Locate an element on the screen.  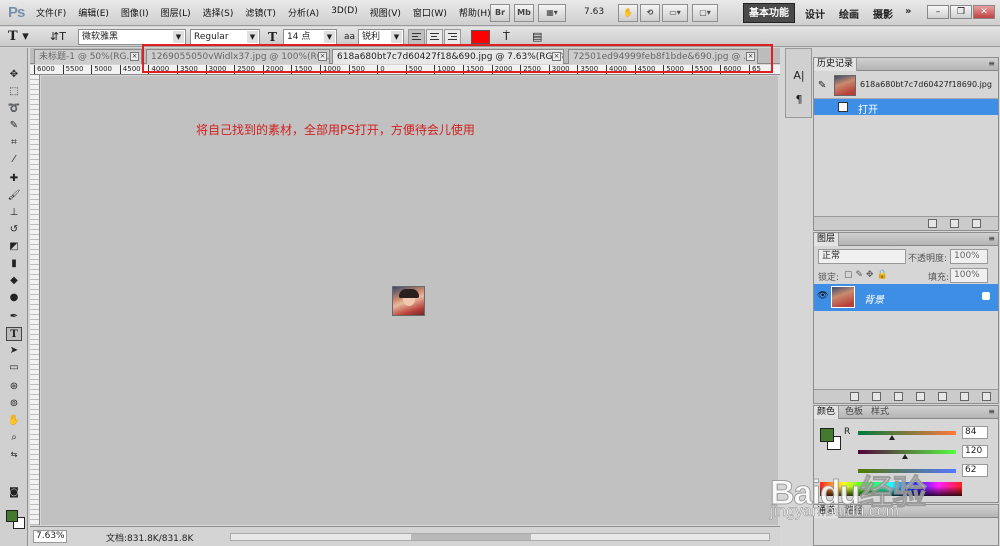
align-right-button is located at coordinates (452, 37).